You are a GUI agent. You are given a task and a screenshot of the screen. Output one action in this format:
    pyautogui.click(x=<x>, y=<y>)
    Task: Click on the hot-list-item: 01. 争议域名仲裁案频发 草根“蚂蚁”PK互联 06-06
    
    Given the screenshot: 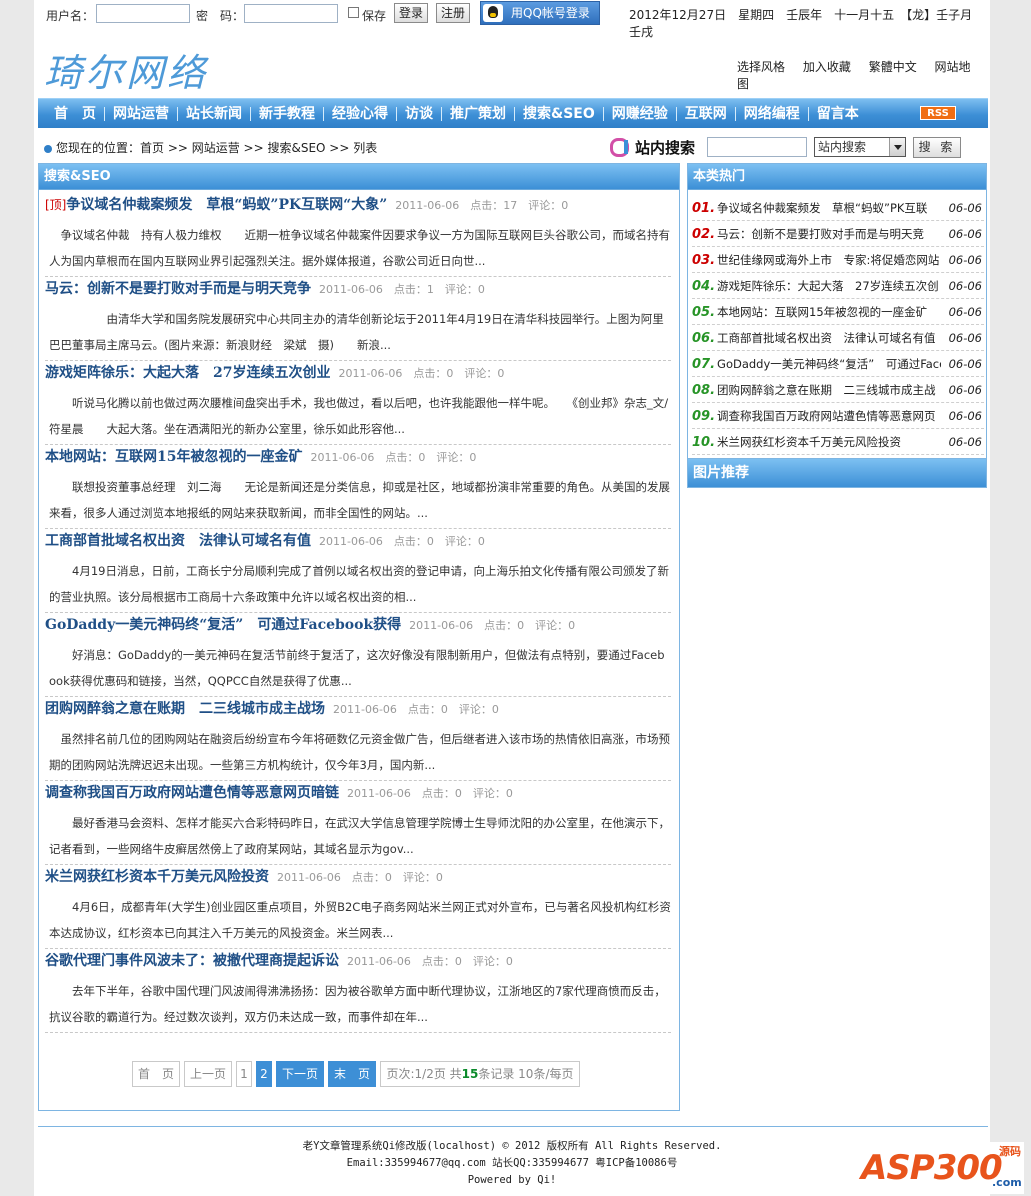 What is the action you would take?
    pyautogui.click(x=838, y=208)
    